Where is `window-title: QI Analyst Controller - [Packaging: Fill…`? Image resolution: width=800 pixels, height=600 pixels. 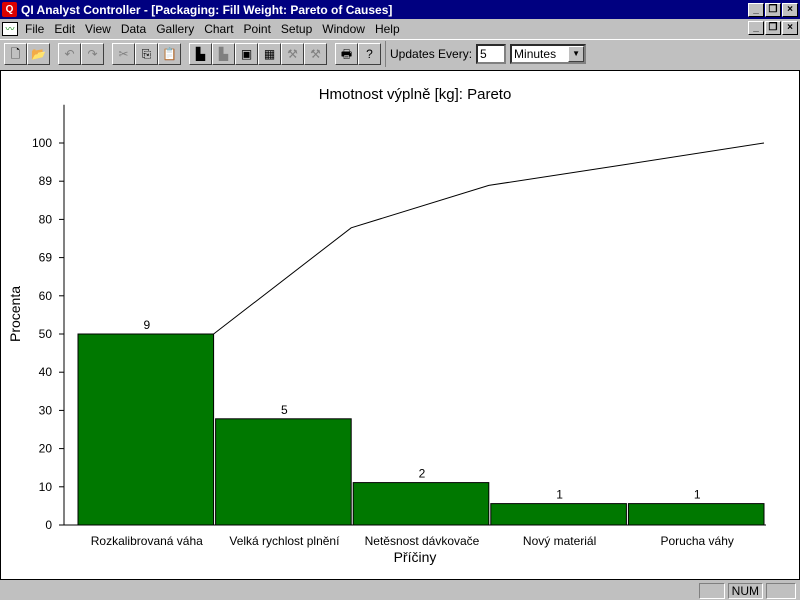
window-title: QI Analyst Controller - [Packaging: Fill… is located at coordinates (207, 9).